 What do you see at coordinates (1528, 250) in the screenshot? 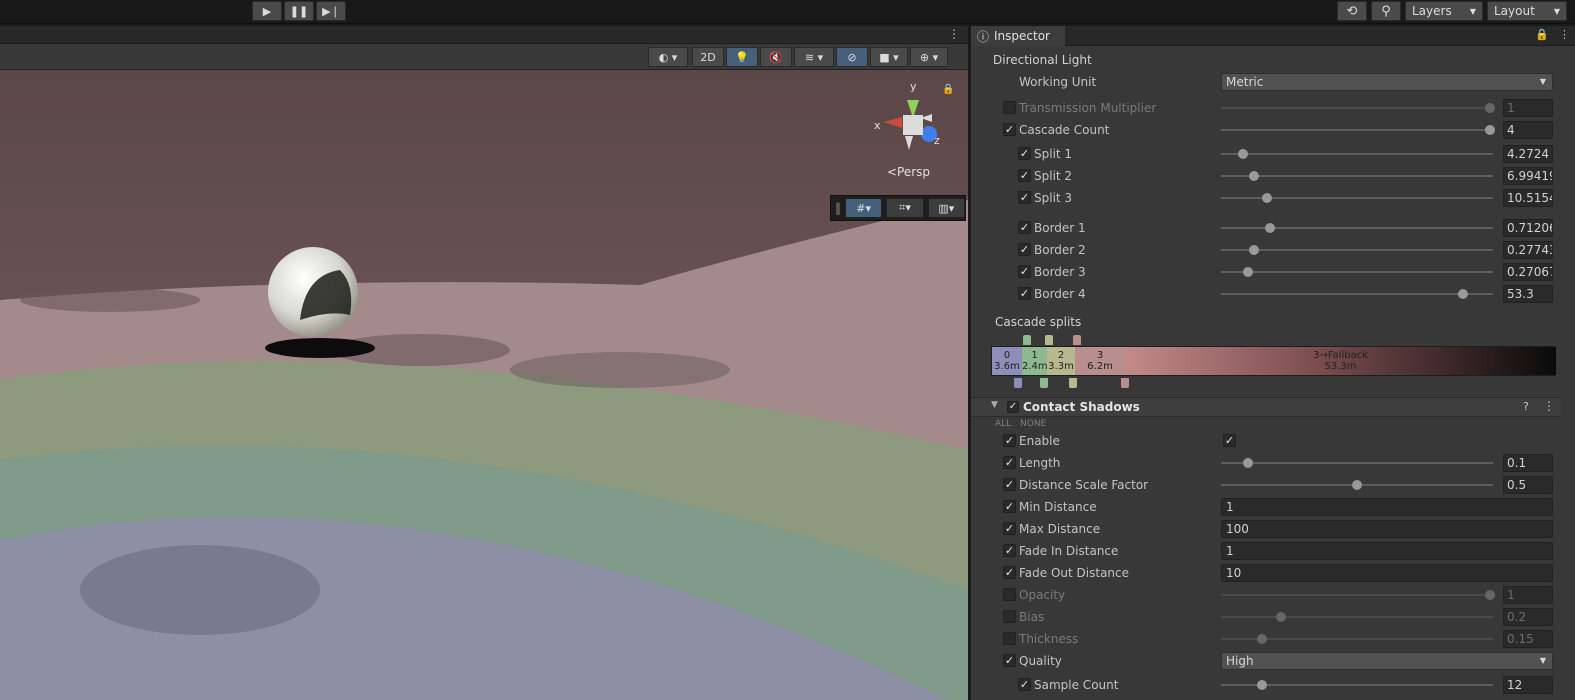
I see `border-2-field: 0.27743` at bounding box center [1528, 250].